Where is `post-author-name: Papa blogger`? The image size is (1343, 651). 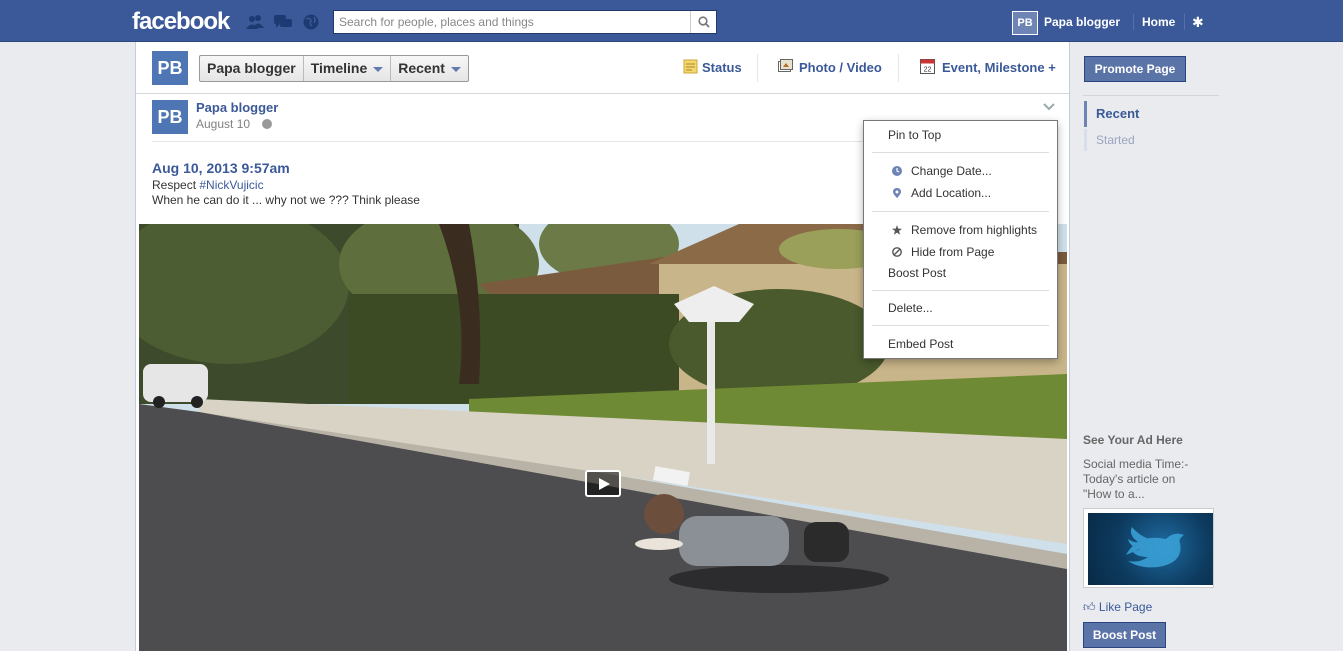 post-author-name: Papa blogger is located at coordinates (237, 107).